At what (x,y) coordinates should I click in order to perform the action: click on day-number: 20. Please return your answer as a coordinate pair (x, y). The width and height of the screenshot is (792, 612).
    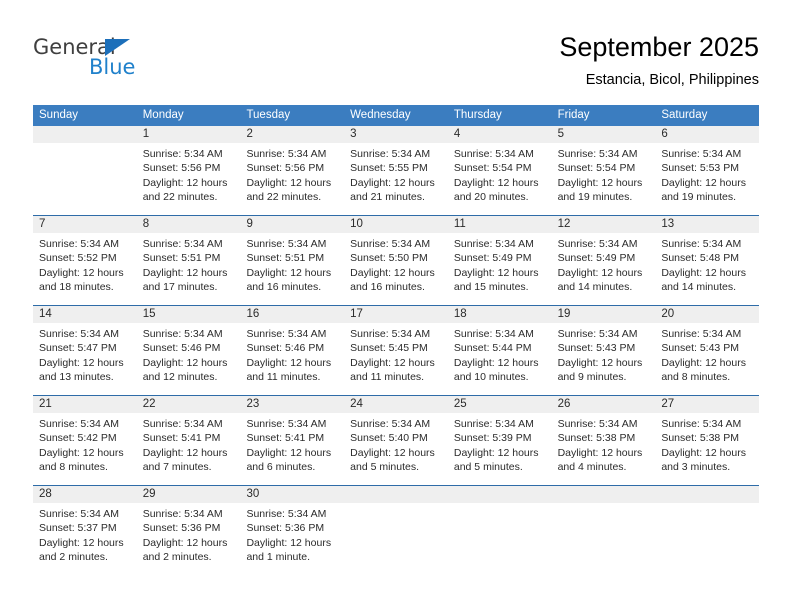
    Looking at the image, I should click on (707, 314).